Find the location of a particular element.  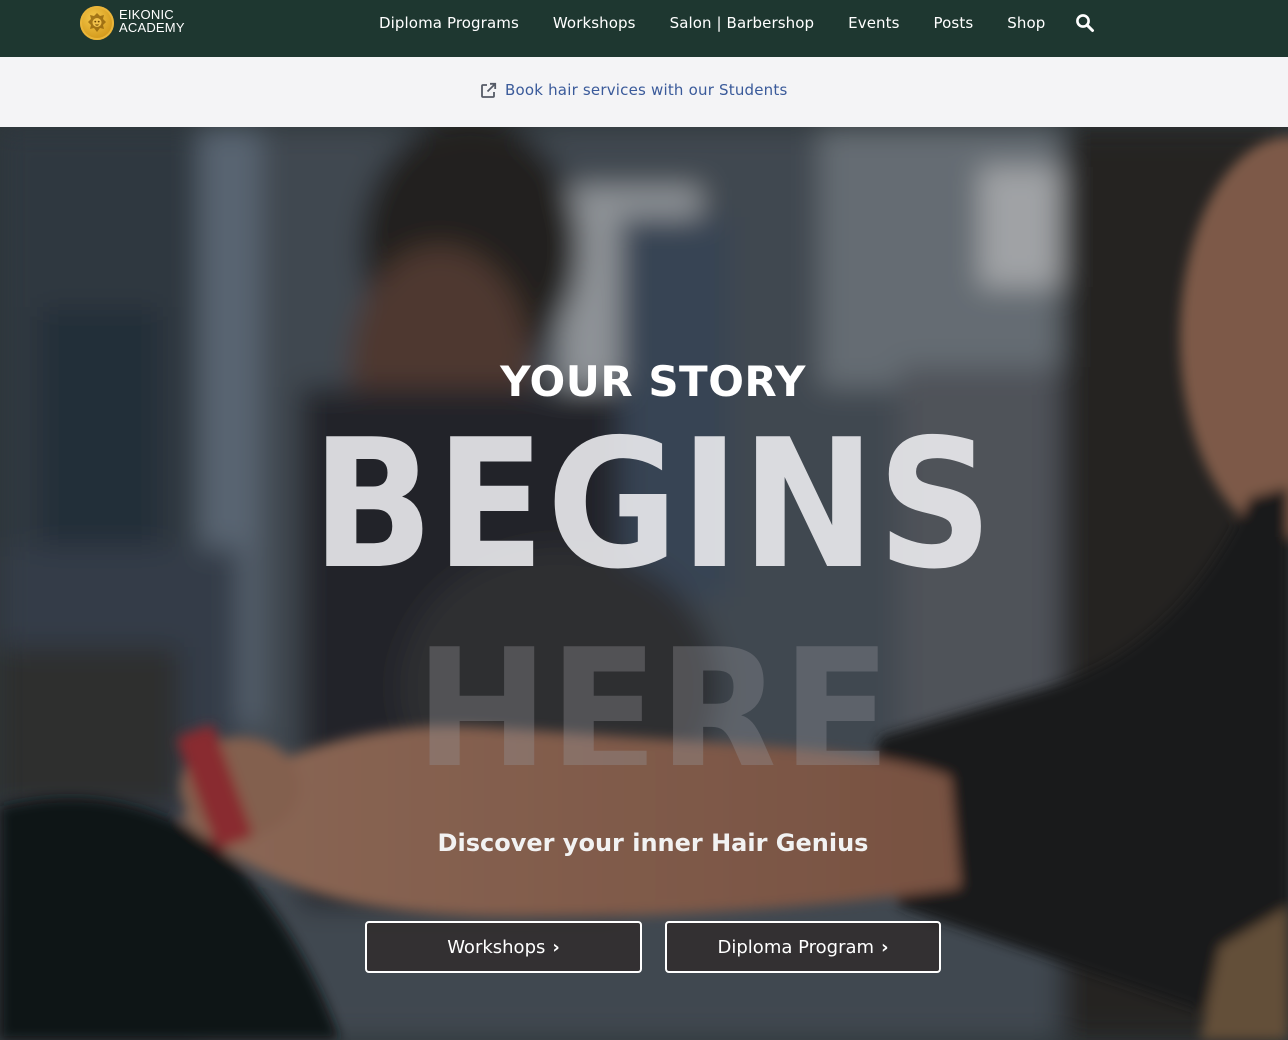

hero-headline-line1: BEGINS is located at coordinates (653, 504).